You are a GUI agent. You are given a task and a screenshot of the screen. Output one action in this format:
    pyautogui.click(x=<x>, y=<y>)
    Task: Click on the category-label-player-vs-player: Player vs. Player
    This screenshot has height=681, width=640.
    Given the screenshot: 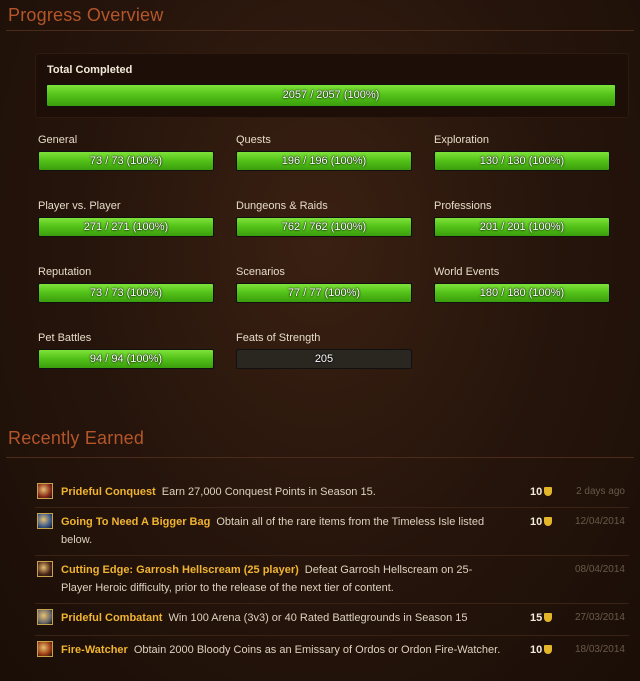 What is the action you would take?
    pyautogui.click(x=79, y=206)
    